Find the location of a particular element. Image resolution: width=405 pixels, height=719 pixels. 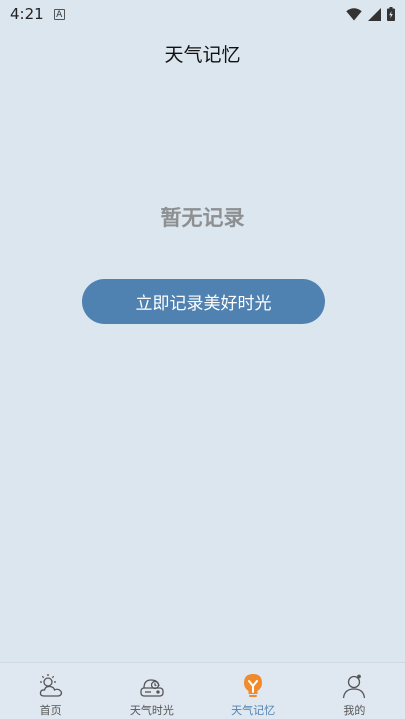

bottom-tab-bar: 首页 天气时光 天气记忆 我的 is located at coordinates (202, 690).